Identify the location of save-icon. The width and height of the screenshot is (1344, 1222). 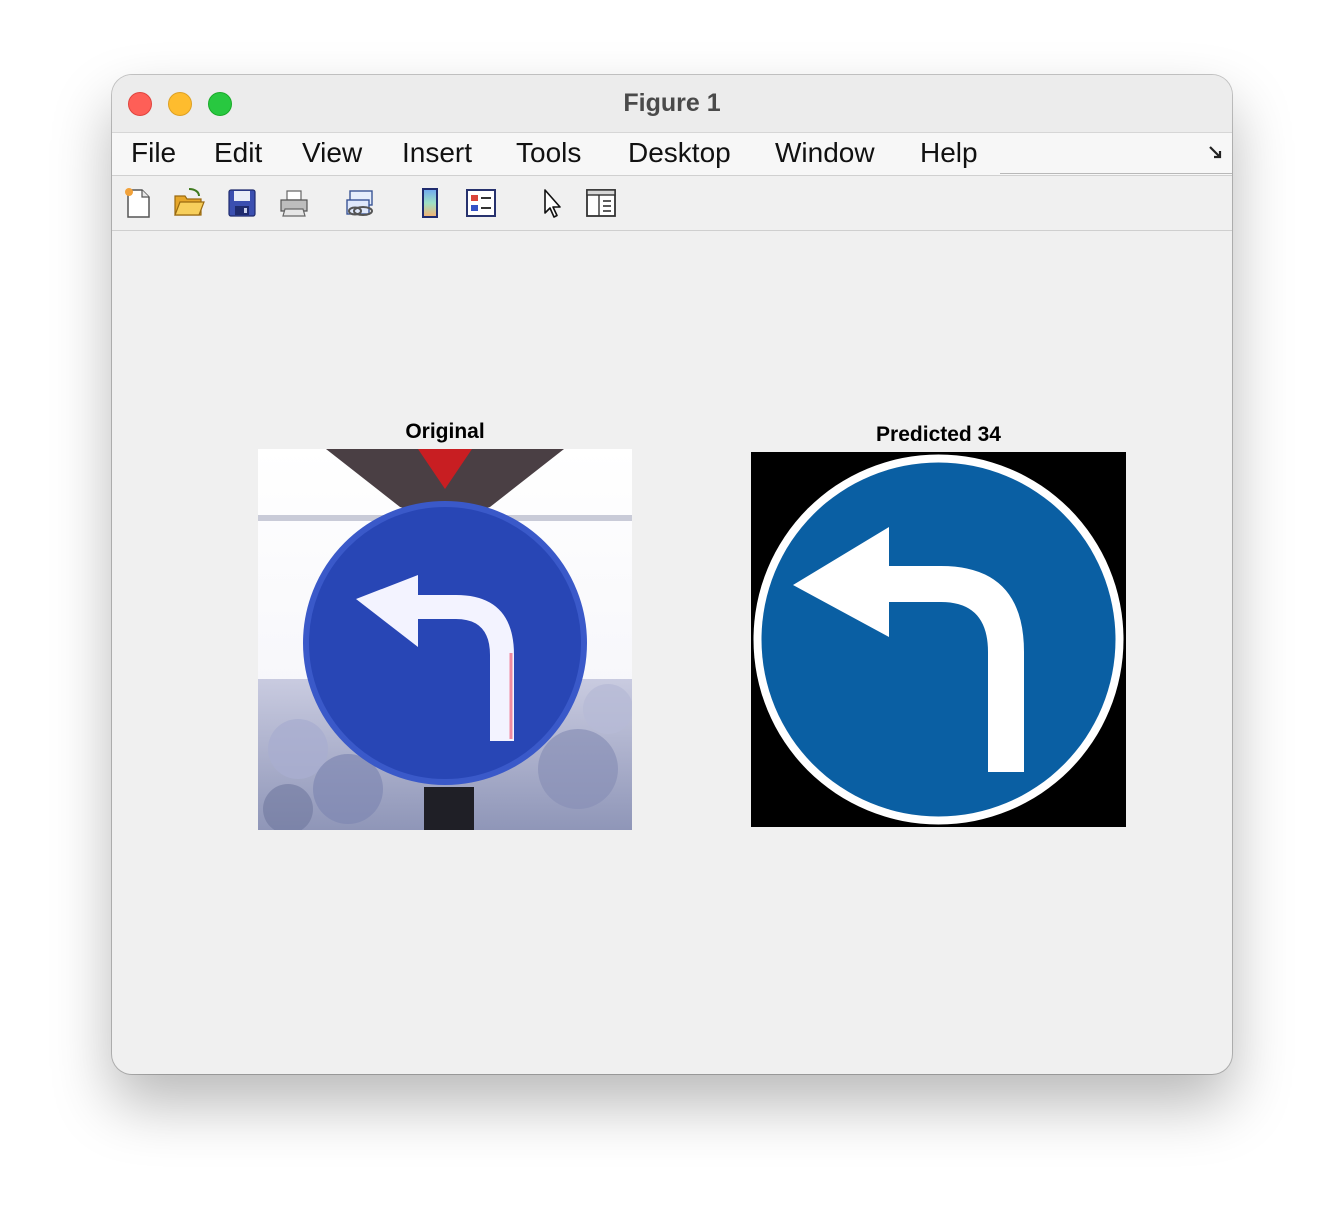
(242, 203).